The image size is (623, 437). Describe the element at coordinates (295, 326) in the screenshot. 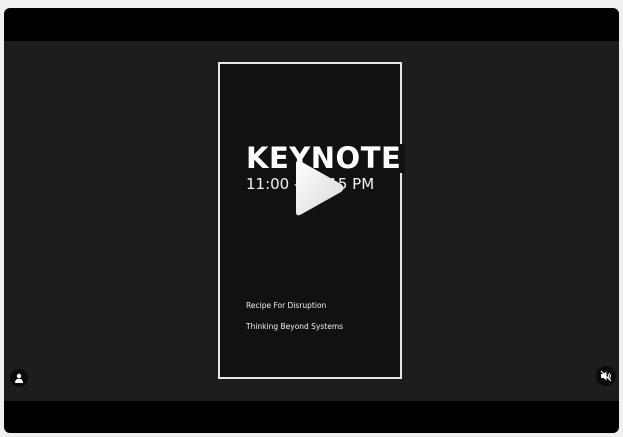

I see `poster-topic-2: Thinking Beyond Systems` at that location.